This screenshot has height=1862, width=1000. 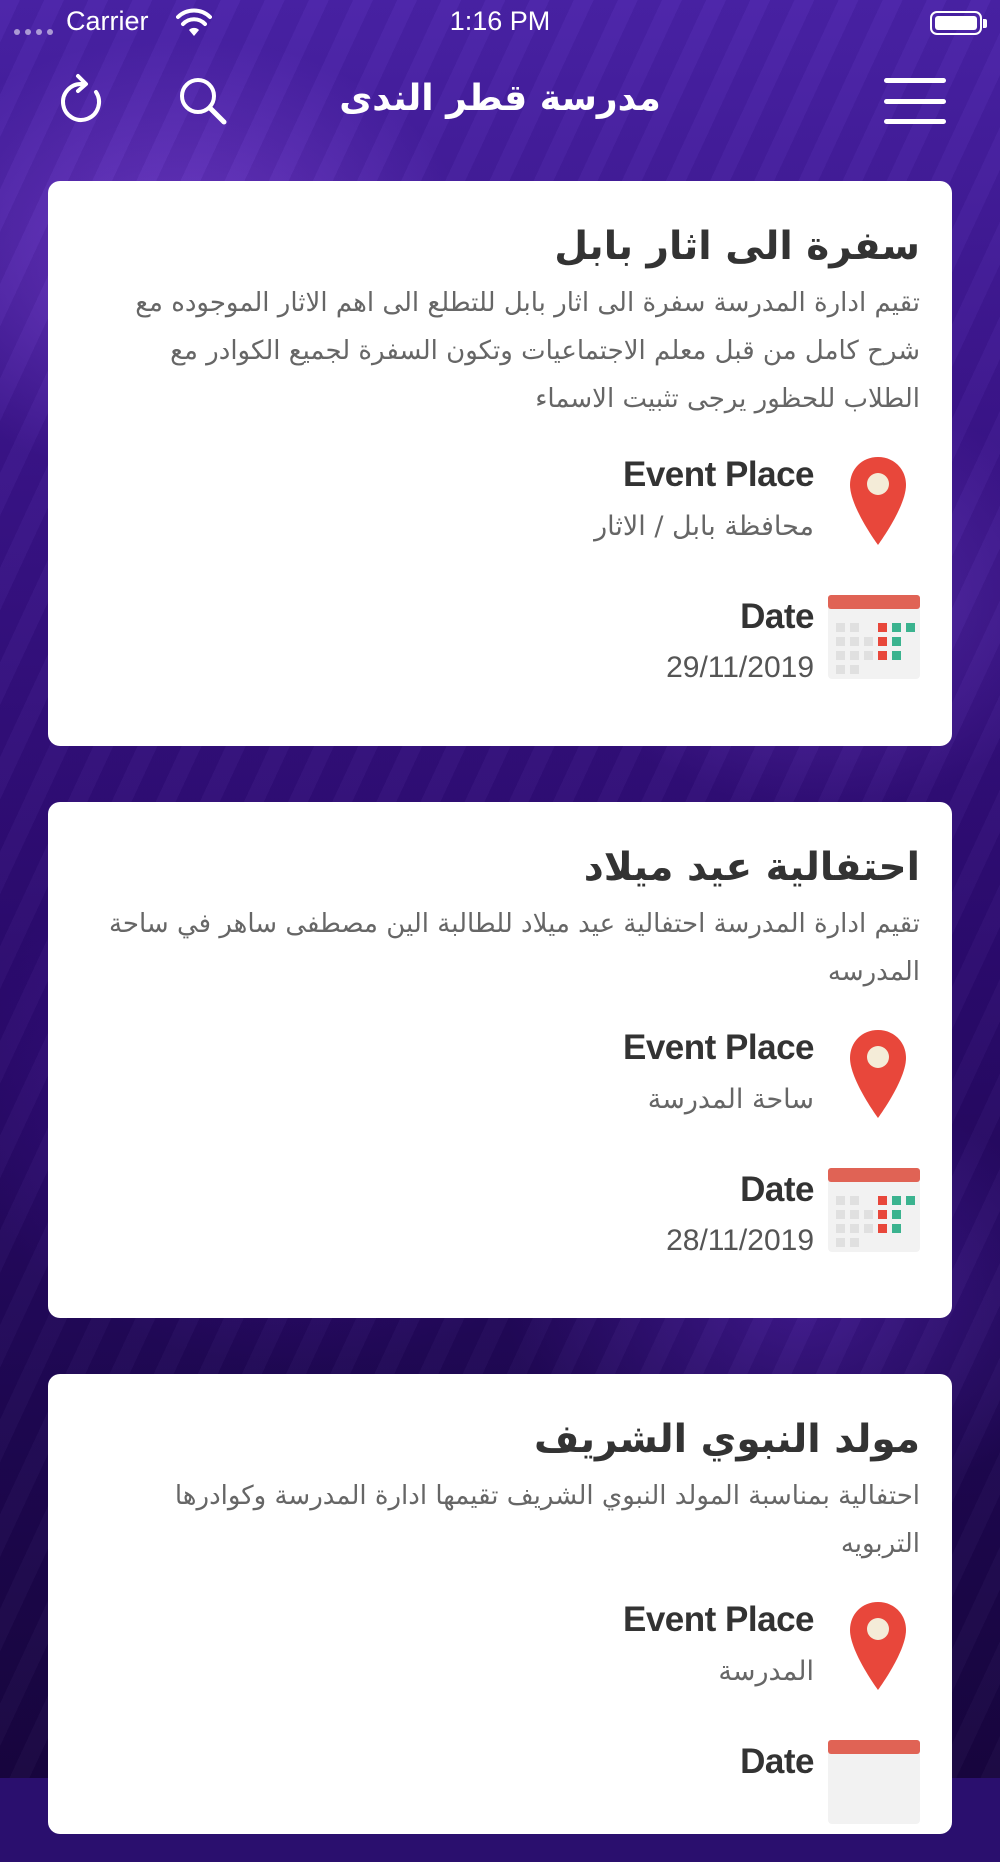 I want to click on event-title: احتفالية عيد ميلاد, so click(x=751, y=867).